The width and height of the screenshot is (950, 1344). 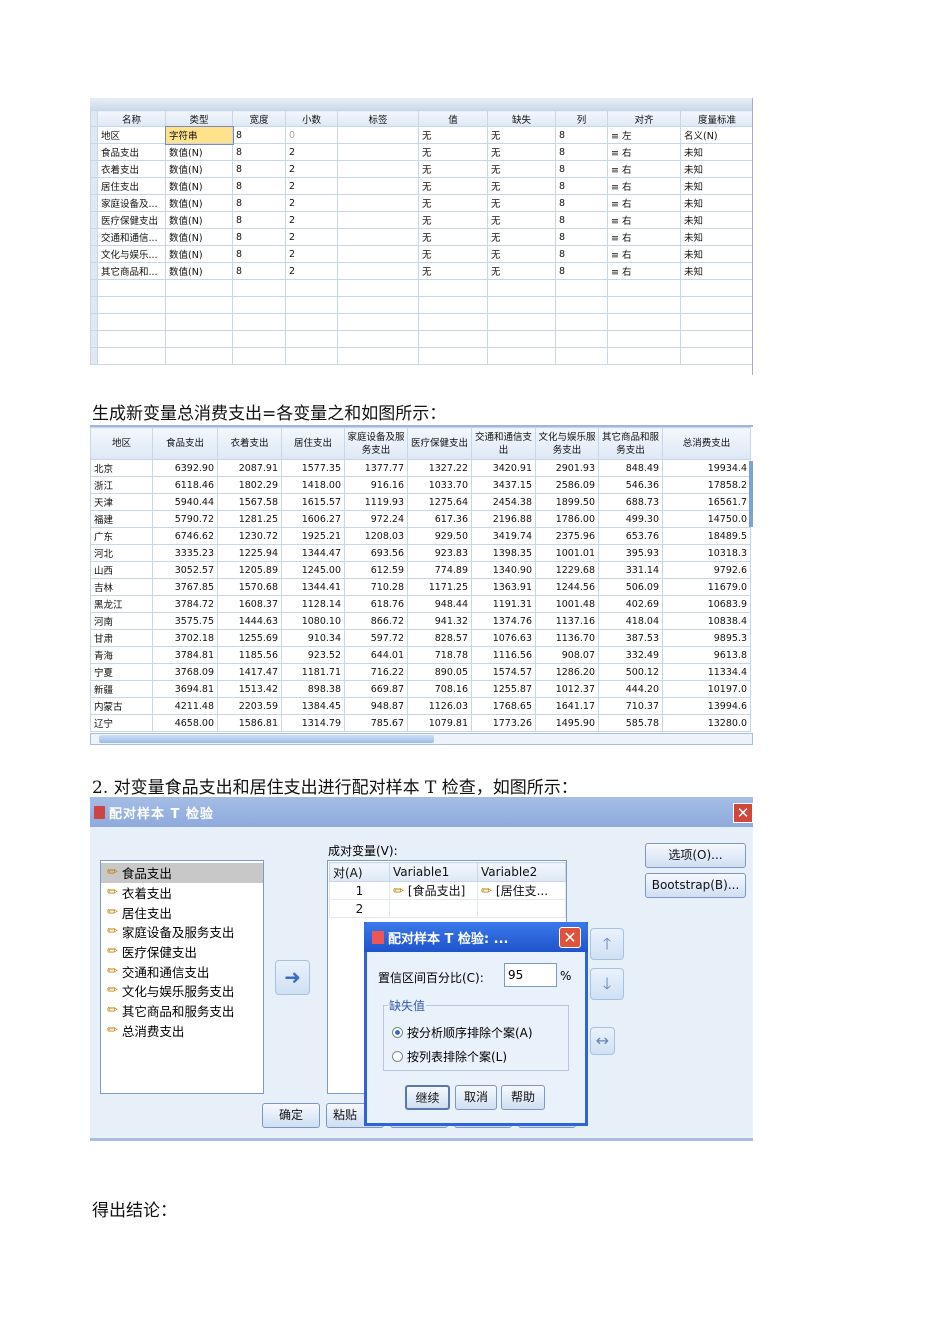 I want to click on table-cell: 医疗保健支出, so click(x=131, y=220).